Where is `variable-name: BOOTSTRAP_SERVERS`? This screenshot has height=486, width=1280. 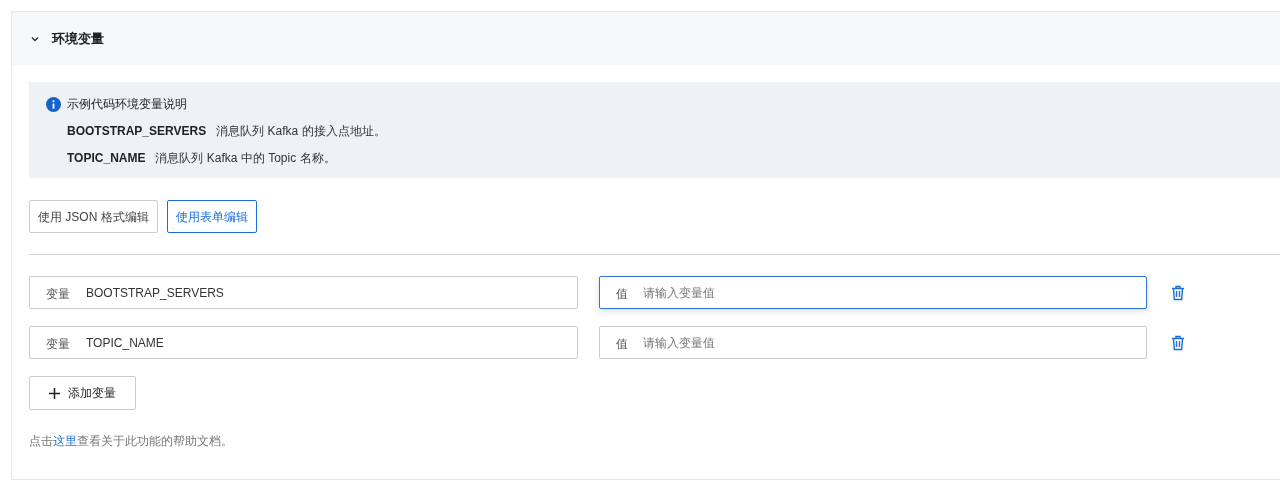 variable-name: BOOTSTRAP_SERVERS is located at coordinates (137, 131).